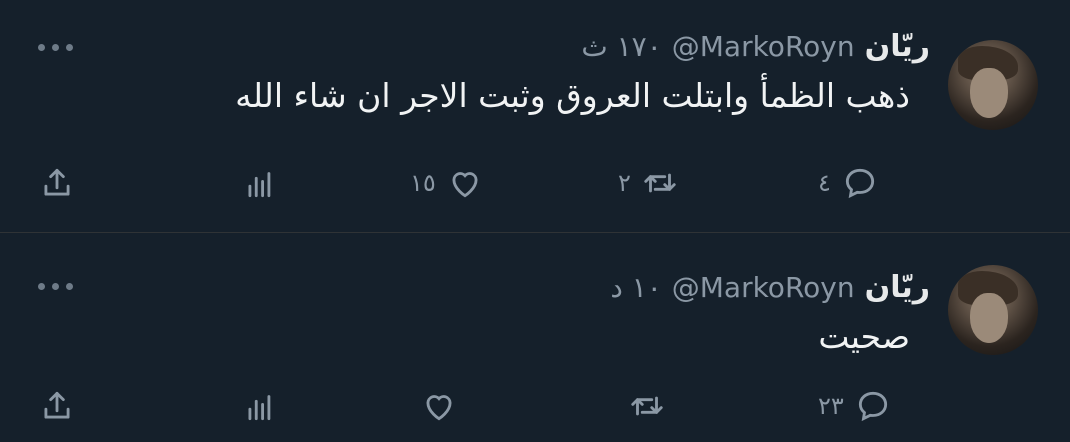 The height and width of the screenshot is (442, 1070). I want to click on like-button: ١٥, so click(447, 183).